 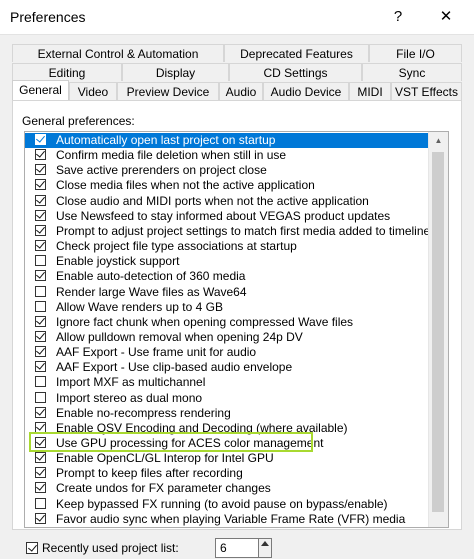 What do you see at coordinates (227, 307) in the screenshot?
I see `list-item: Allow Wave renders up to 4 GB` at bounding box center [227, 307].